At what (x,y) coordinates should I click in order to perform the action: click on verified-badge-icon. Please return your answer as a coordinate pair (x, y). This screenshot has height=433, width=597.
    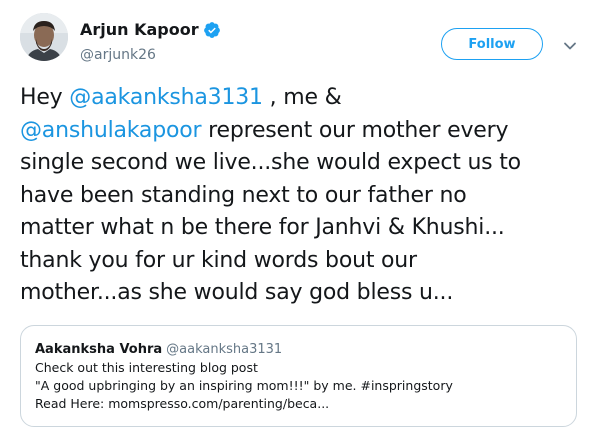
    Looking at the image, I should click on (212, 30).